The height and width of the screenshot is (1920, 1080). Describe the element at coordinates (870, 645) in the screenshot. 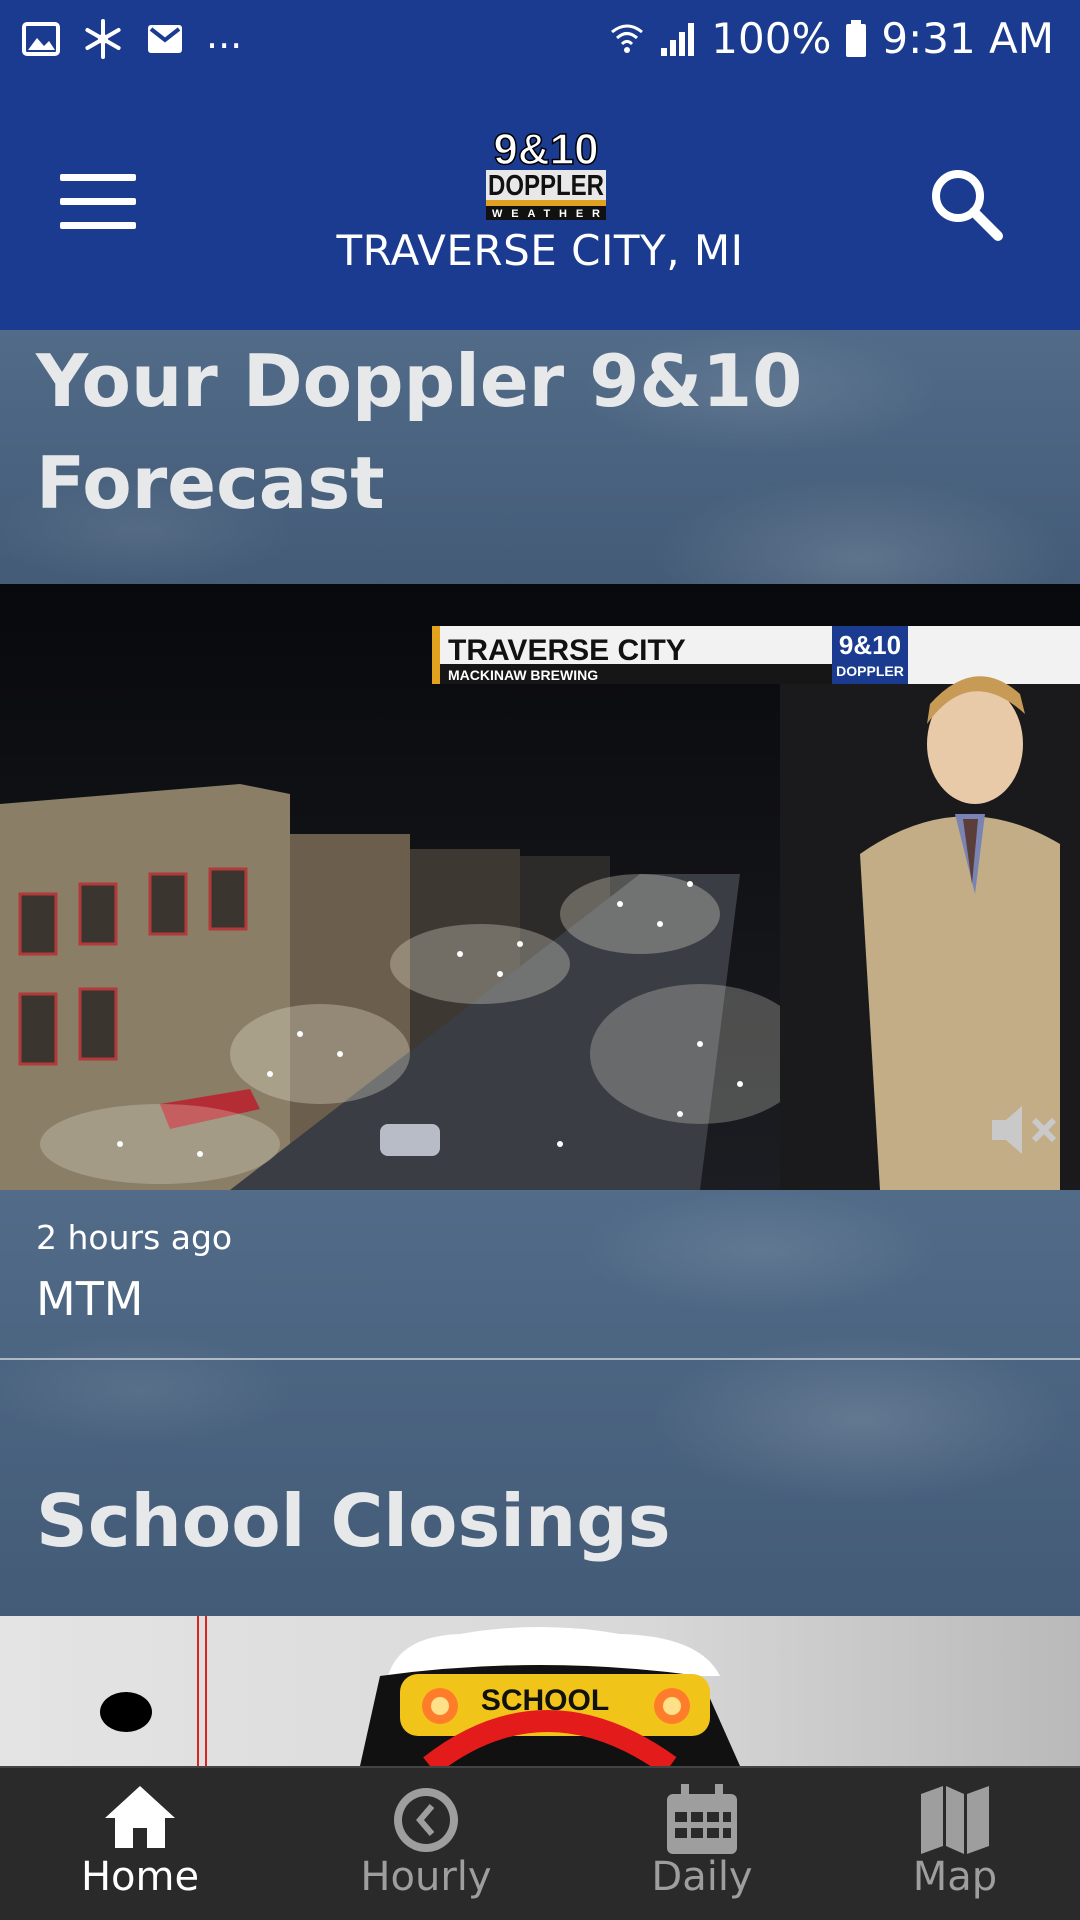

I see `video-channel-bug-line1: 9&10` at that location.